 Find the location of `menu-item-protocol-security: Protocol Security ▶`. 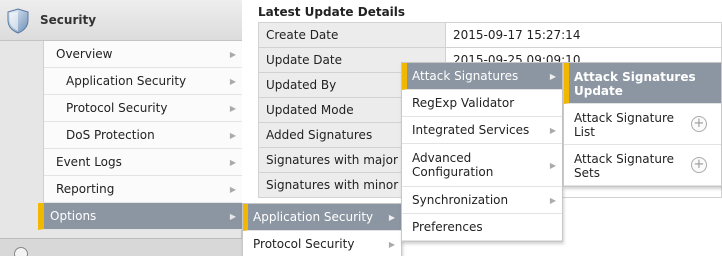

menu-item-protocol-security: Protocol Security ▶ is located at coordinates (322, 243).